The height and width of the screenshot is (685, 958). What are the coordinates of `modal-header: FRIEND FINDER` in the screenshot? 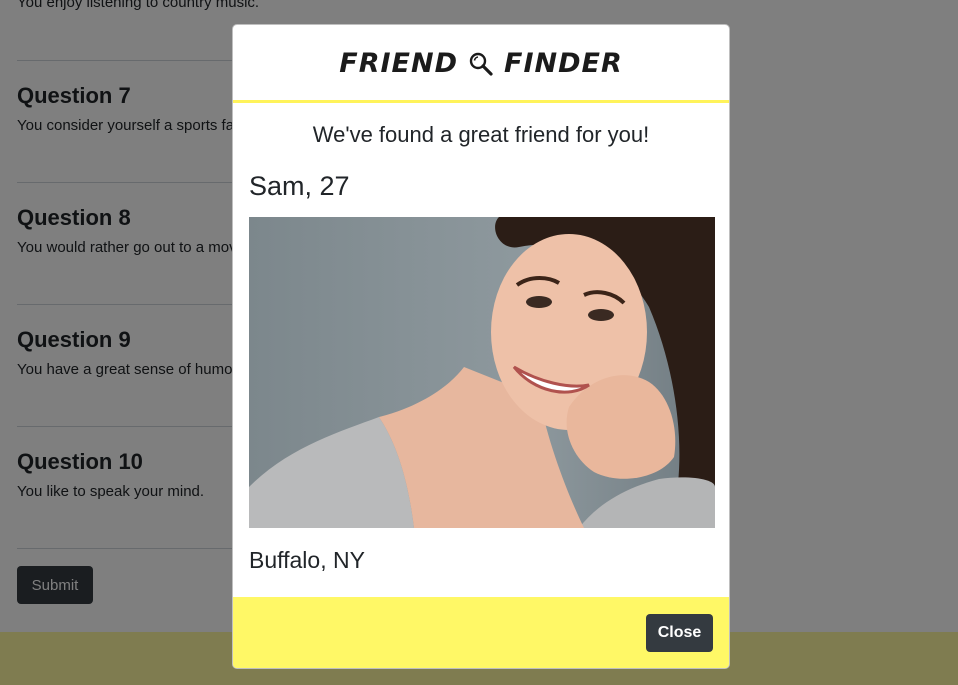 It's located at (481, 64).